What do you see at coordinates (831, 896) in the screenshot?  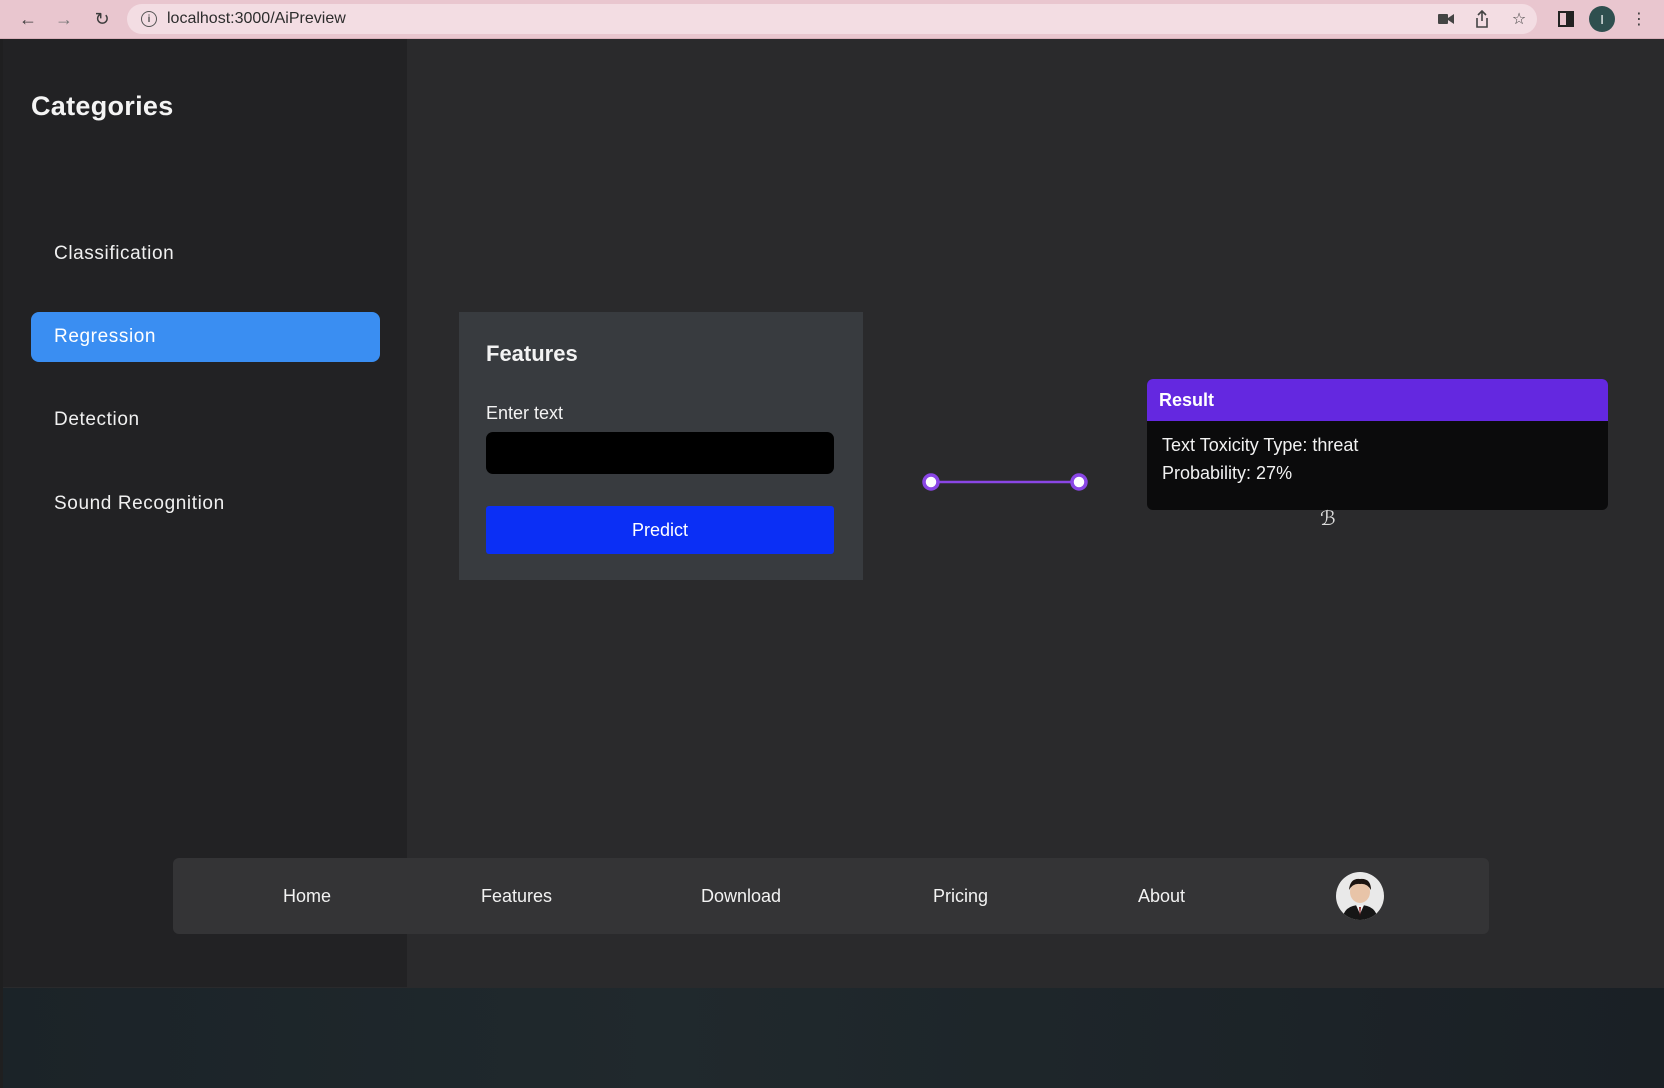 I see `bottom-navigation: Home Features Download Pricing About` at bounding box center [831, 896].